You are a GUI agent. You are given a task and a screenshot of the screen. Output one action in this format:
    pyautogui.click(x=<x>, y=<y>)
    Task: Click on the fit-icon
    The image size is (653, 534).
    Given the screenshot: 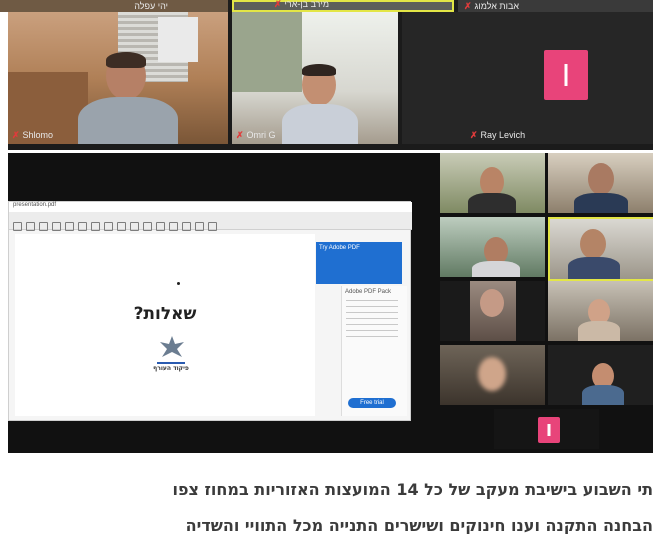 What is the action you would take?
    pyautogui.click(x=160, y=226)
    